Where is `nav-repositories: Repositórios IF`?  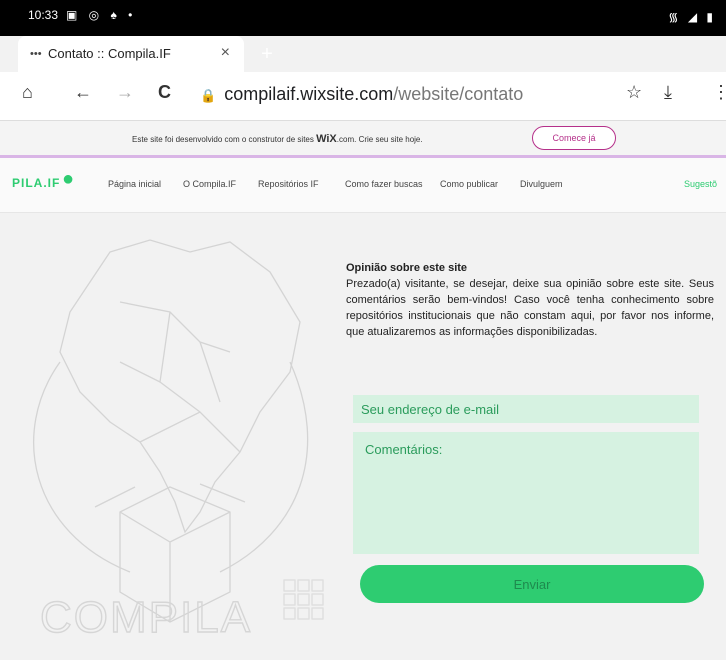 nav-repositories: Repositórios IF is located at coordinates (288, 184).